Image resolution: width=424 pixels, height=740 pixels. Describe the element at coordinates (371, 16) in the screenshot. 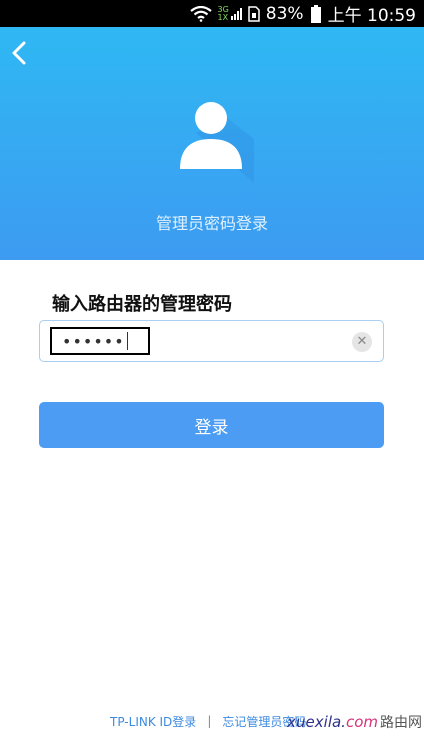

I see `clock: 上午 10:59` at that location.